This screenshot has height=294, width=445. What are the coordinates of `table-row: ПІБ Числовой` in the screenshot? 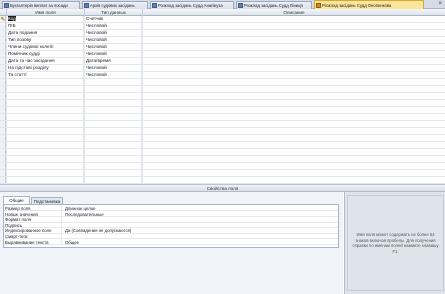 It's located at (222, 26).